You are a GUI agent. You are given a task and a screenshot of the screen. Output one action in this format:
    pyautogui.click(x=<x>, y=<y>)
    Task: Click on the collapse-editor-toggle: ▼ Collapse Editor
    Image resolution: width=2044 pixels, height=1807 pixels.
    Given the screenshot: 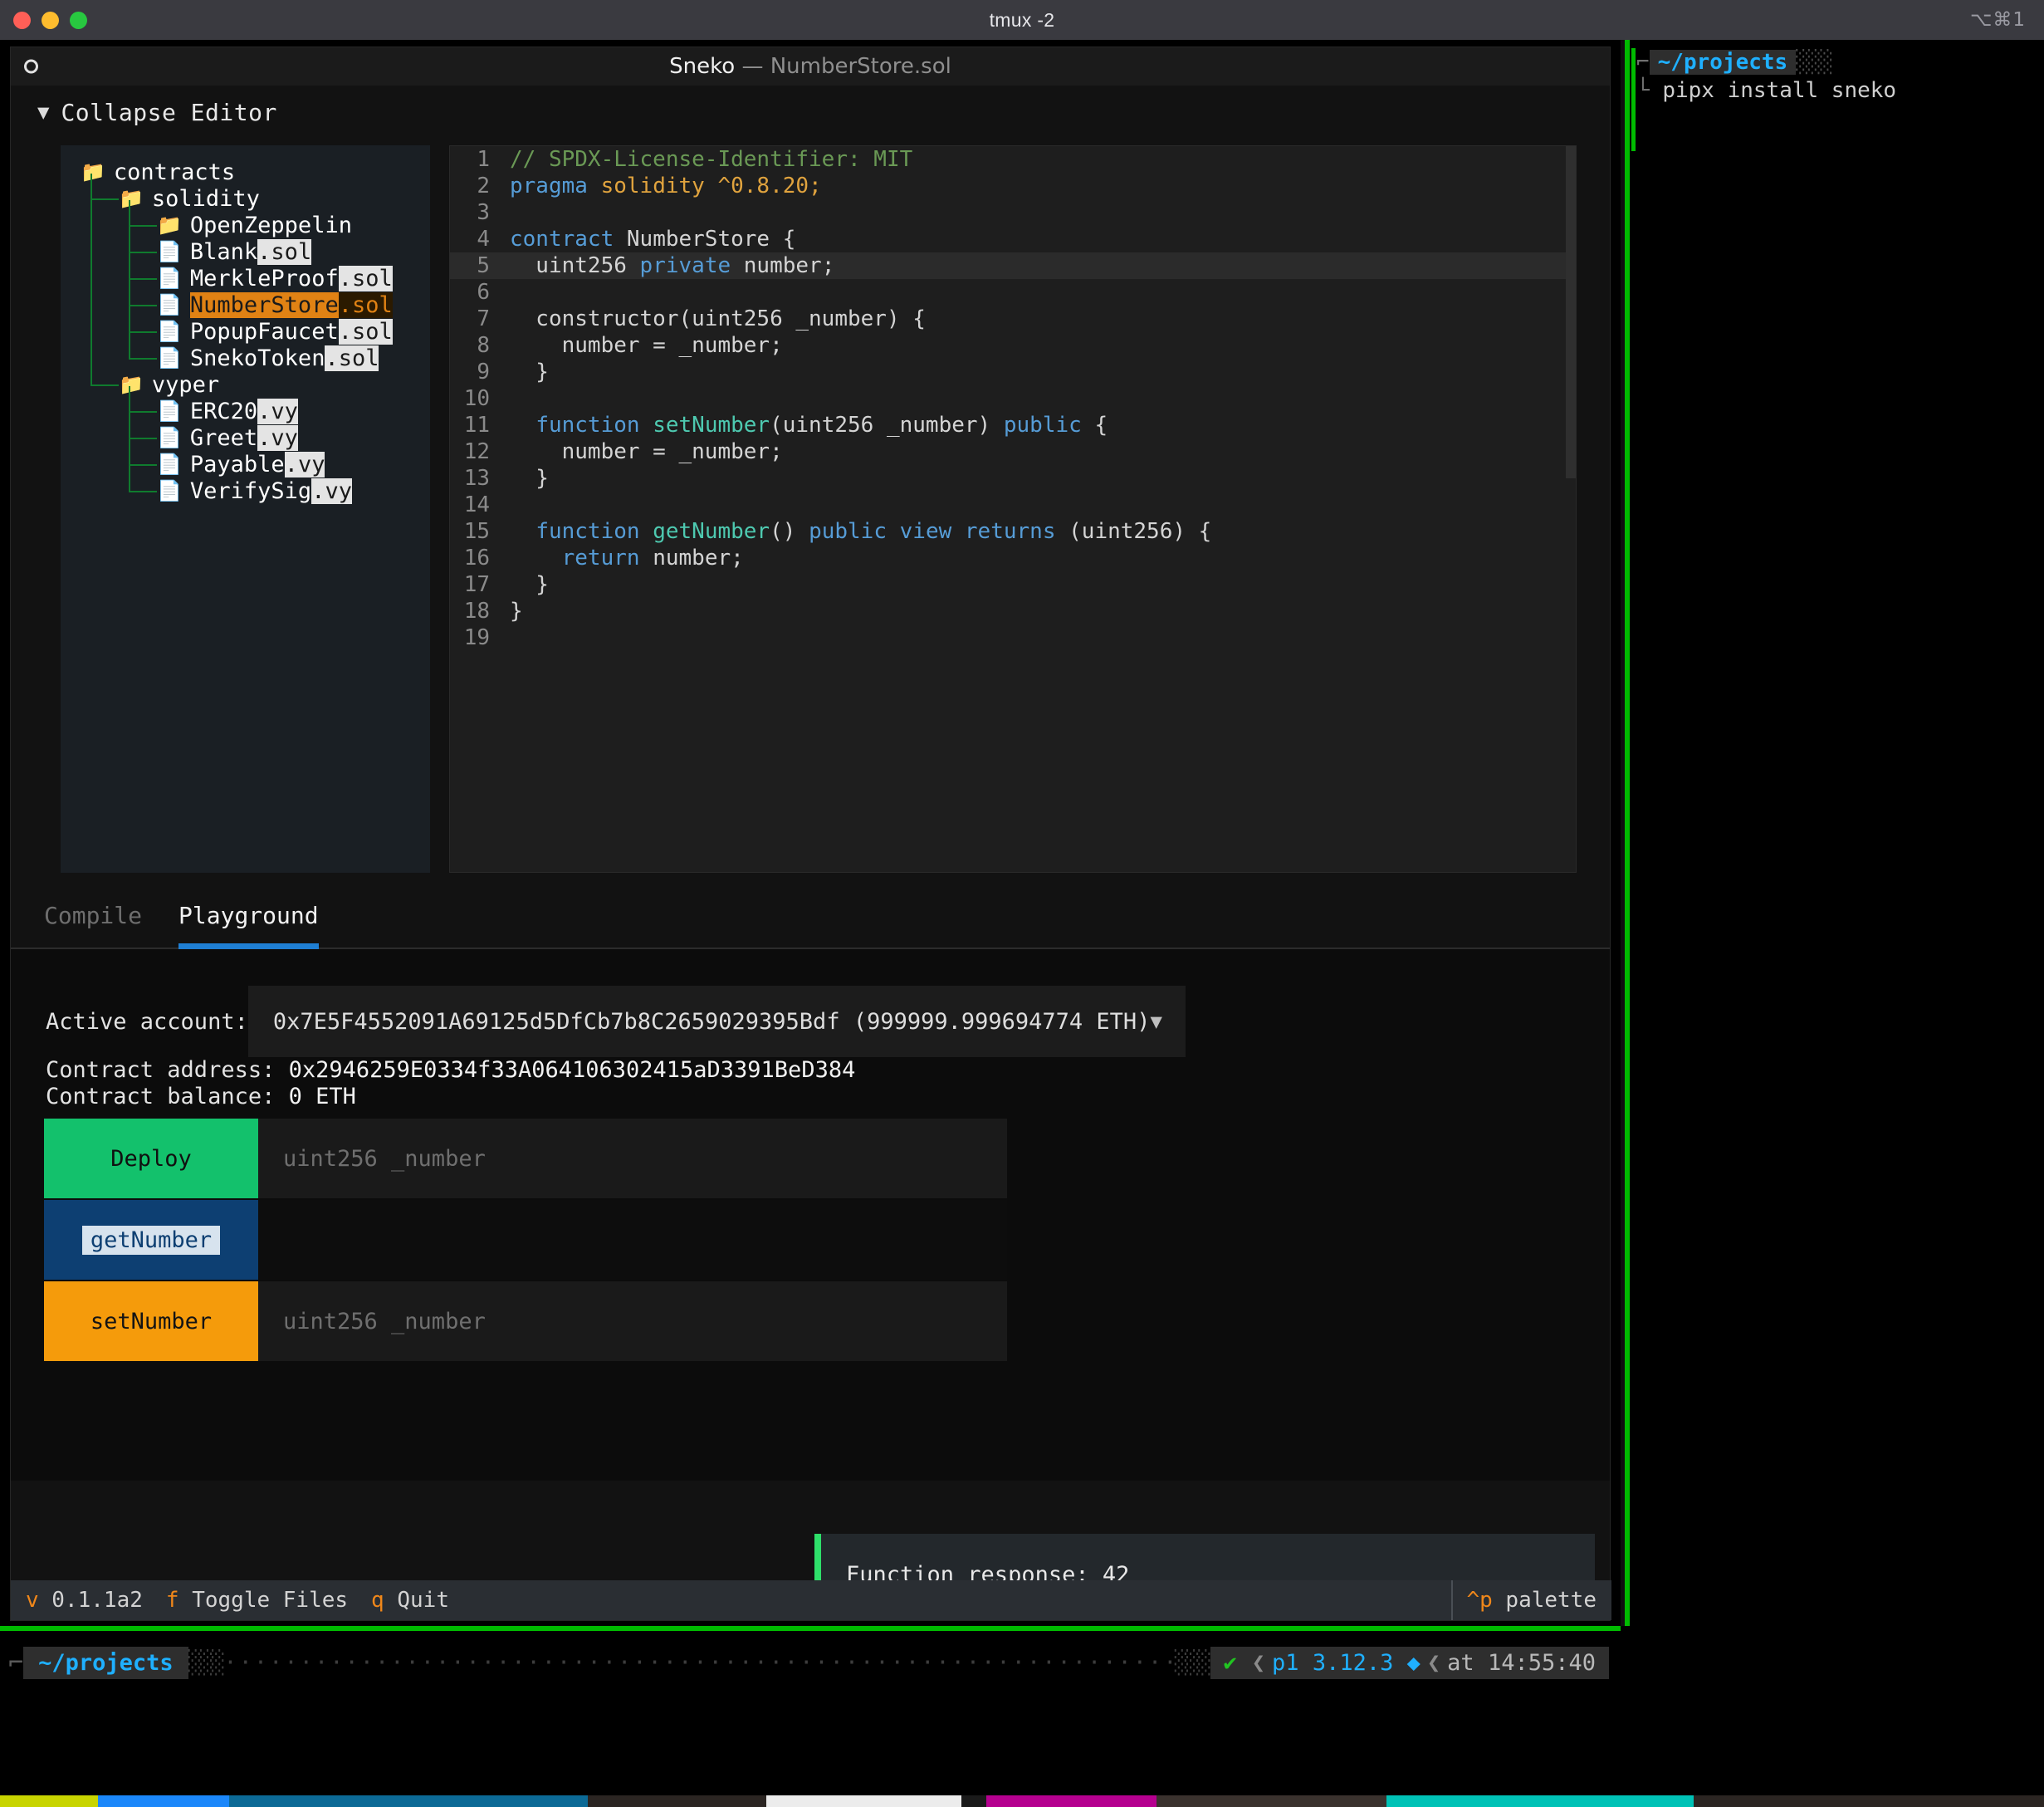 What is the action you would take?
    pyautogui.click(x=810, y=113)
    